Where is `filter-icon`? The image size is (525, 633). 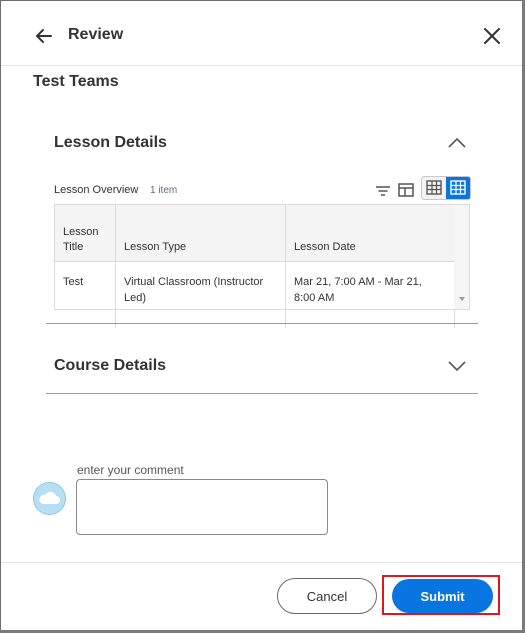 filter-icon is located at coordinates (383, 191).